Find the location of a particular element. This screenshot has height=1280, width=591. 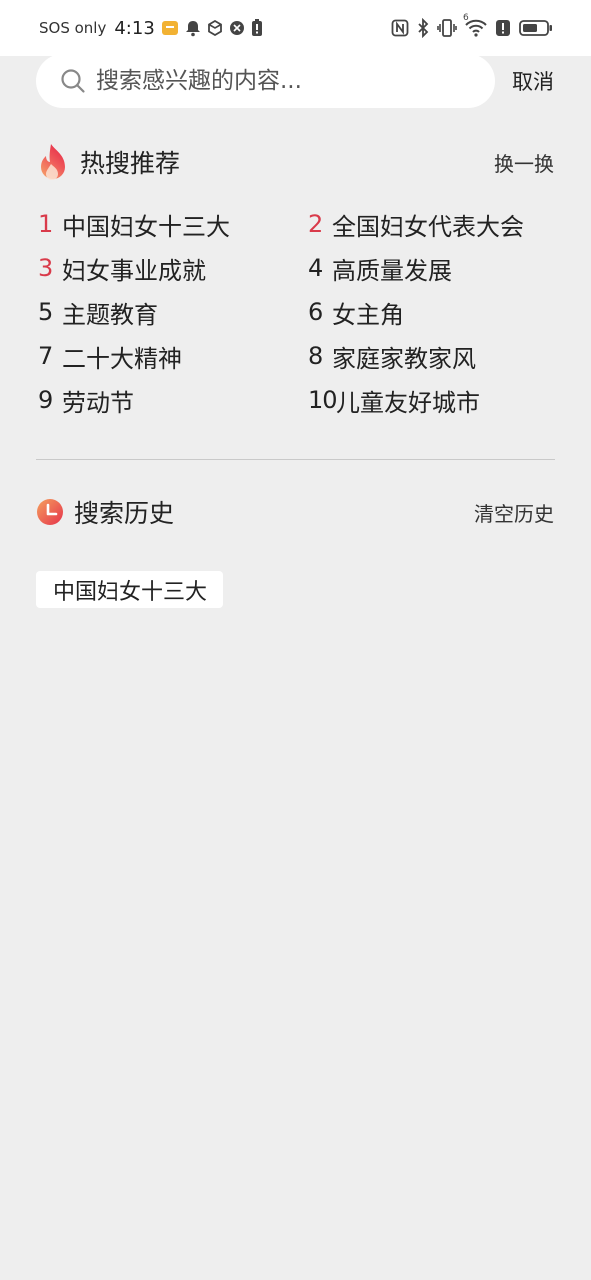

hot-search-rank: 2 is located at coordinates (316, 224).